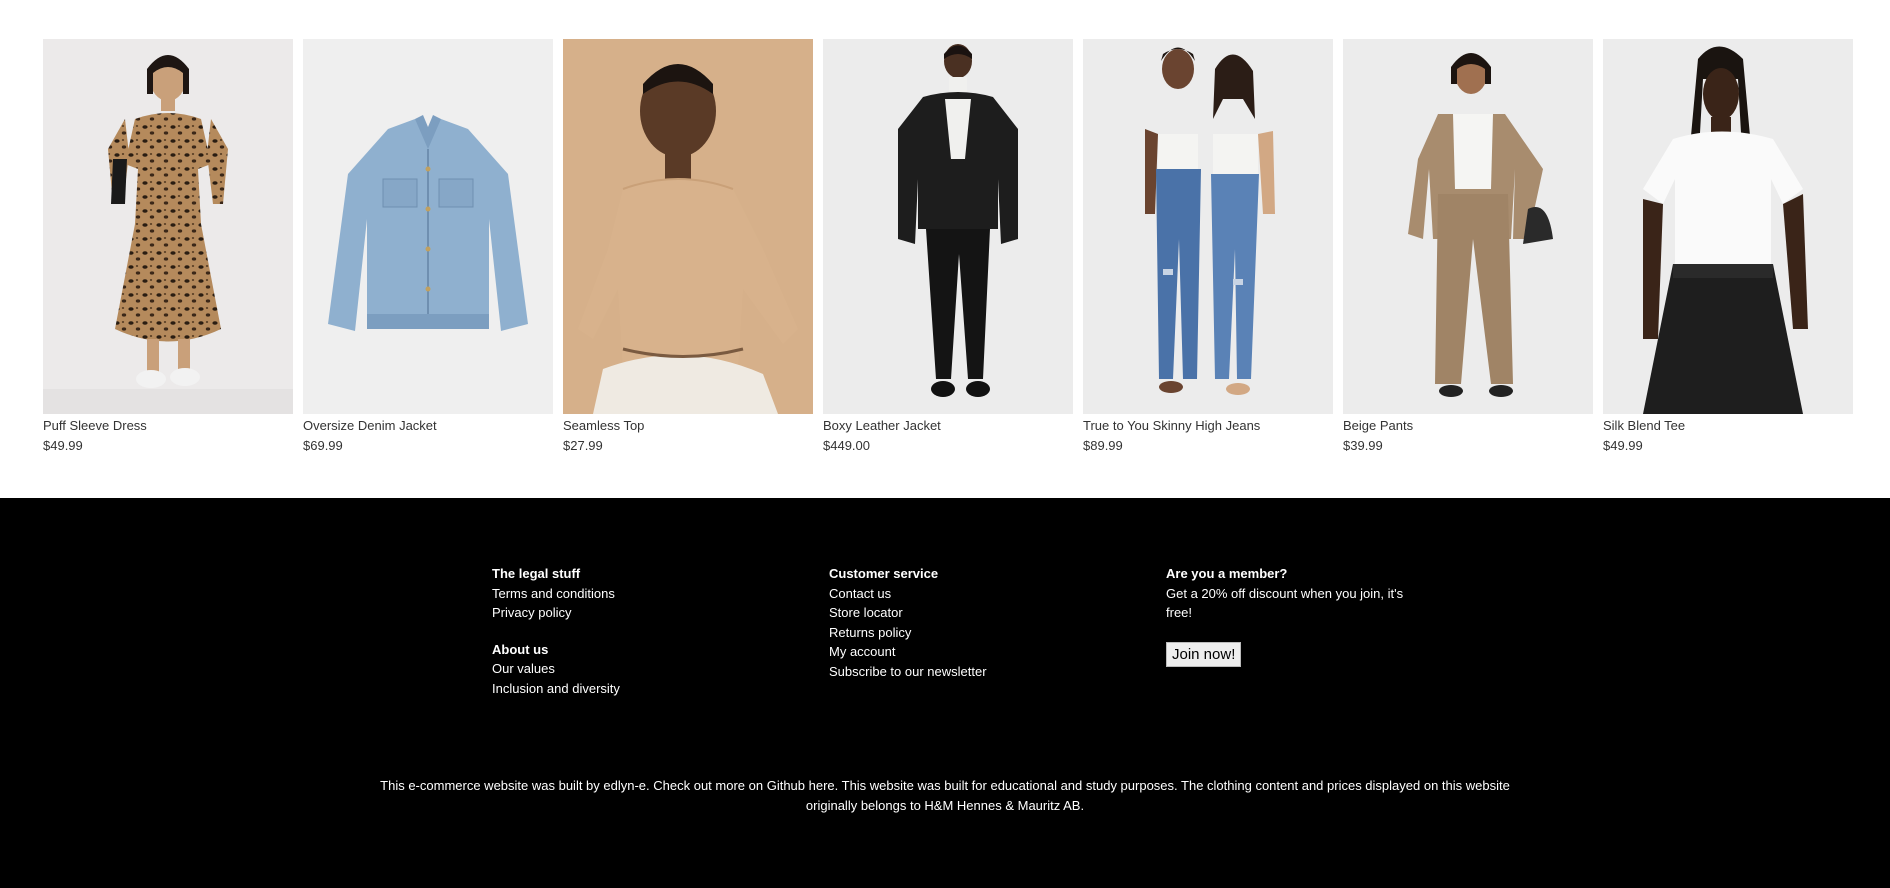 Image resolution: width=1890 pixels, height=888 pixels. I want to click on product-name: Oversize Denim Jacket, so click(428, 426).